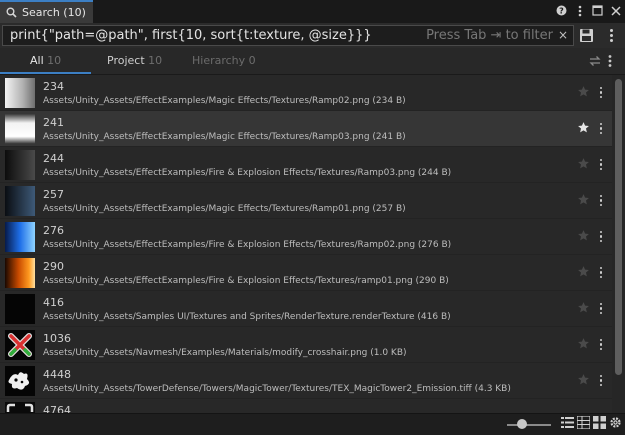 The image size is (625, 435). Describe the element at coordinates (615, 10) in the screenshot. I see `close-icon` at that location.